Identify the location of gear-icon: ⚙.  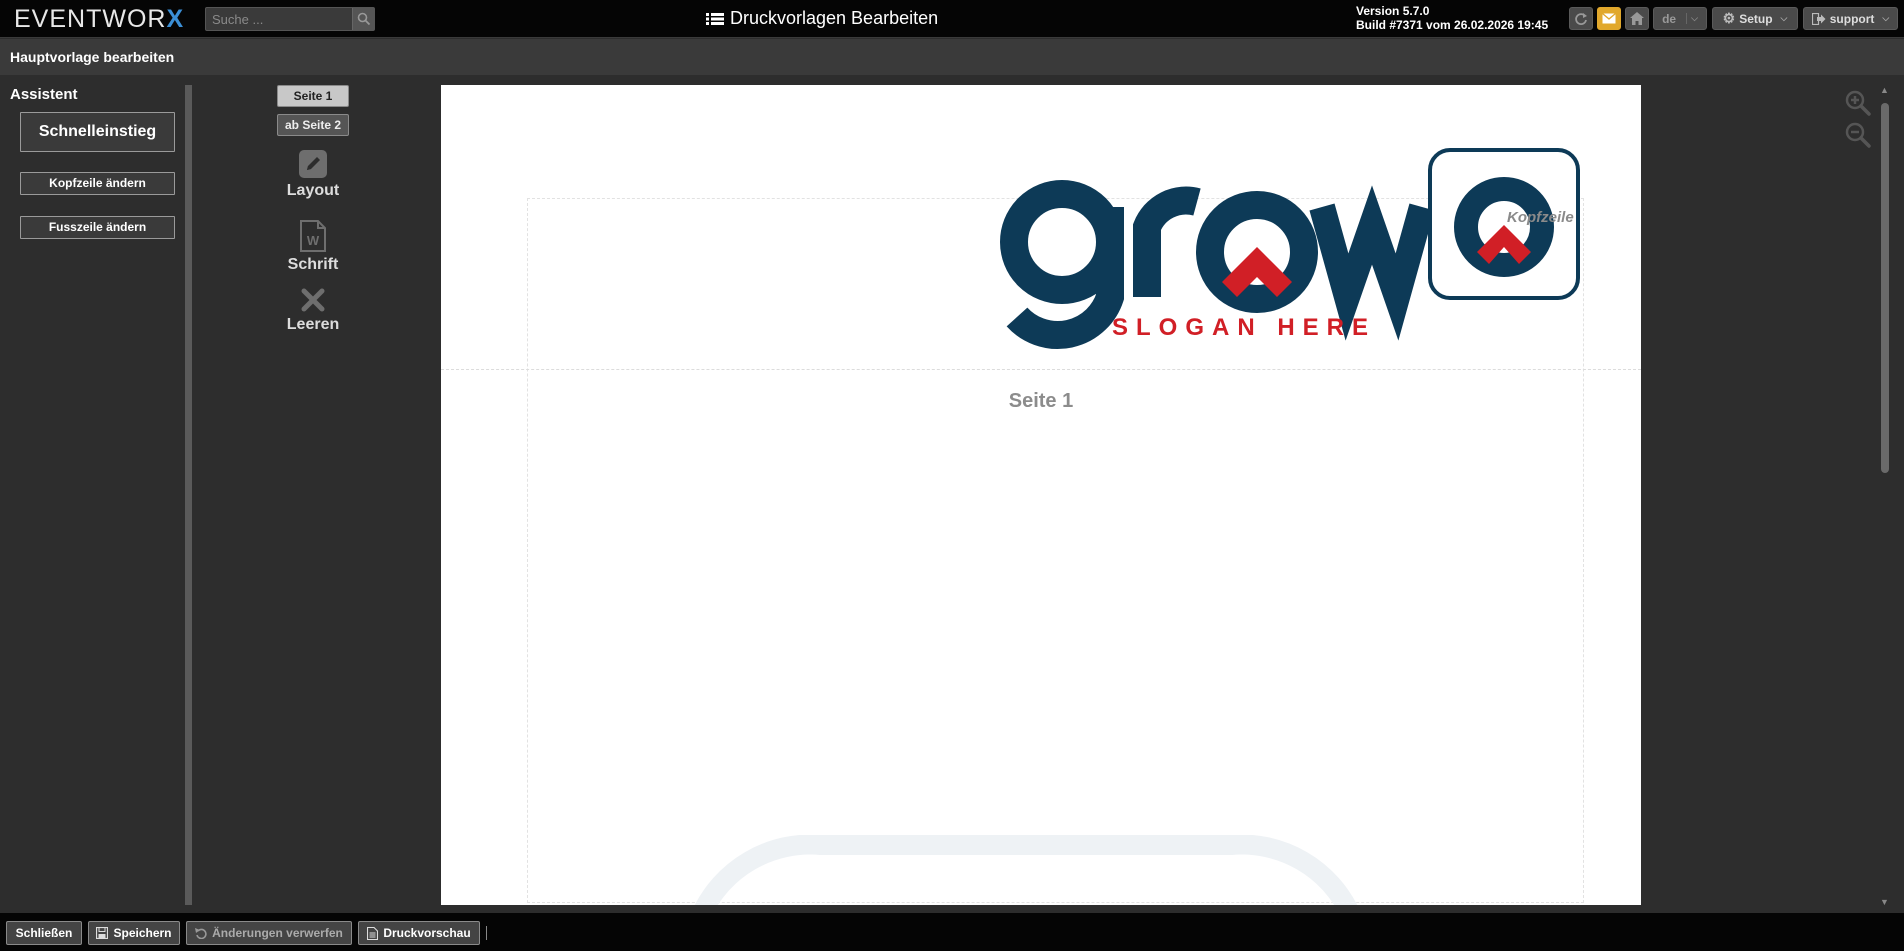
(1729, 18).